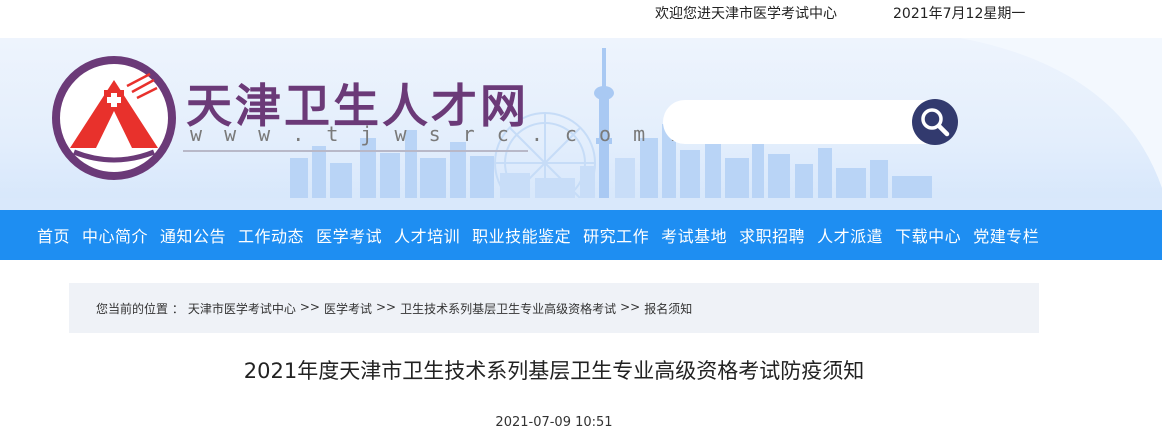 Image resolution: width=1162 pixels, height=448 pixels. Describe the element at coordinates (581, 19) in the screenshot. I see `top-bar: 欢迎您进天津市医学考试中心 2021年7月12星期一` at that location.